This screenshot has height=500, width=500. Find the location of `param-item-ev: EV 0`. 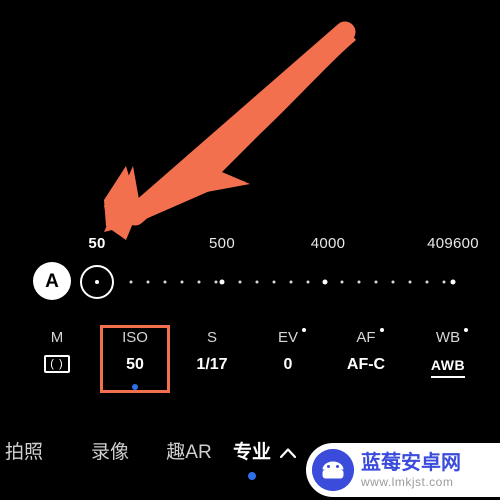

param-item-ev: EV 0 is located at coordinates (288, 359).